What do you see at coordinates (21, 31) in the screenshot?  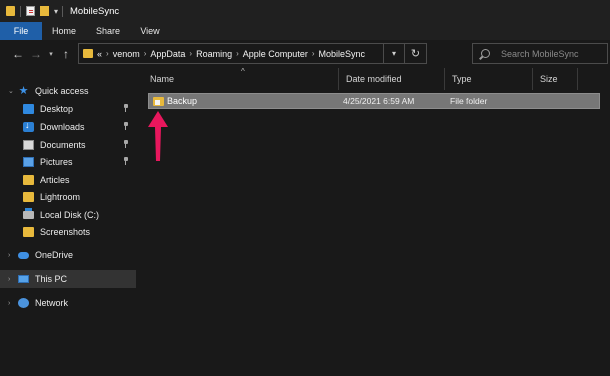 I see `tab-file: File` at bounding box center [21, 31].